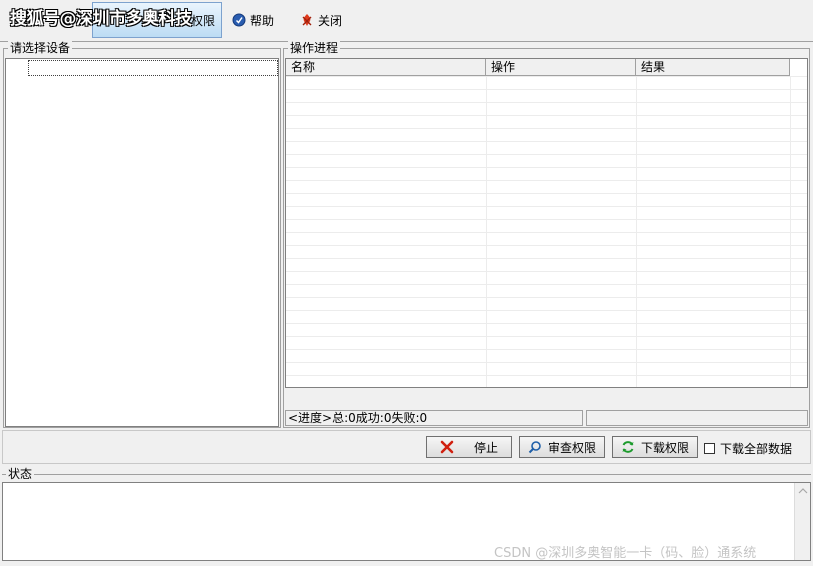 This screenshot has width=813, height=566. Describe the element at coordinates (153, 68) in the screenshot. I see `device-tree-selected-item` at that location.